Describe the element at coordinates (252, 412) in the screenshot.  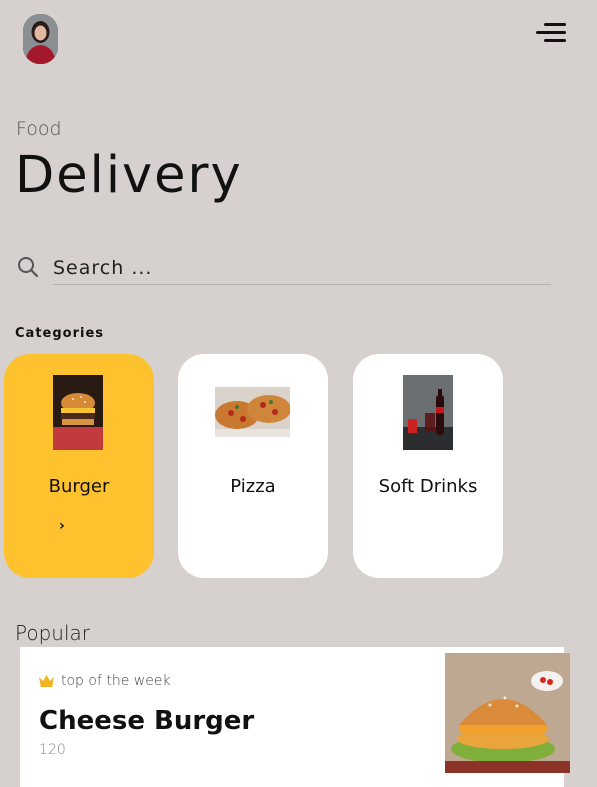
I see `pizza-photo` at that location.